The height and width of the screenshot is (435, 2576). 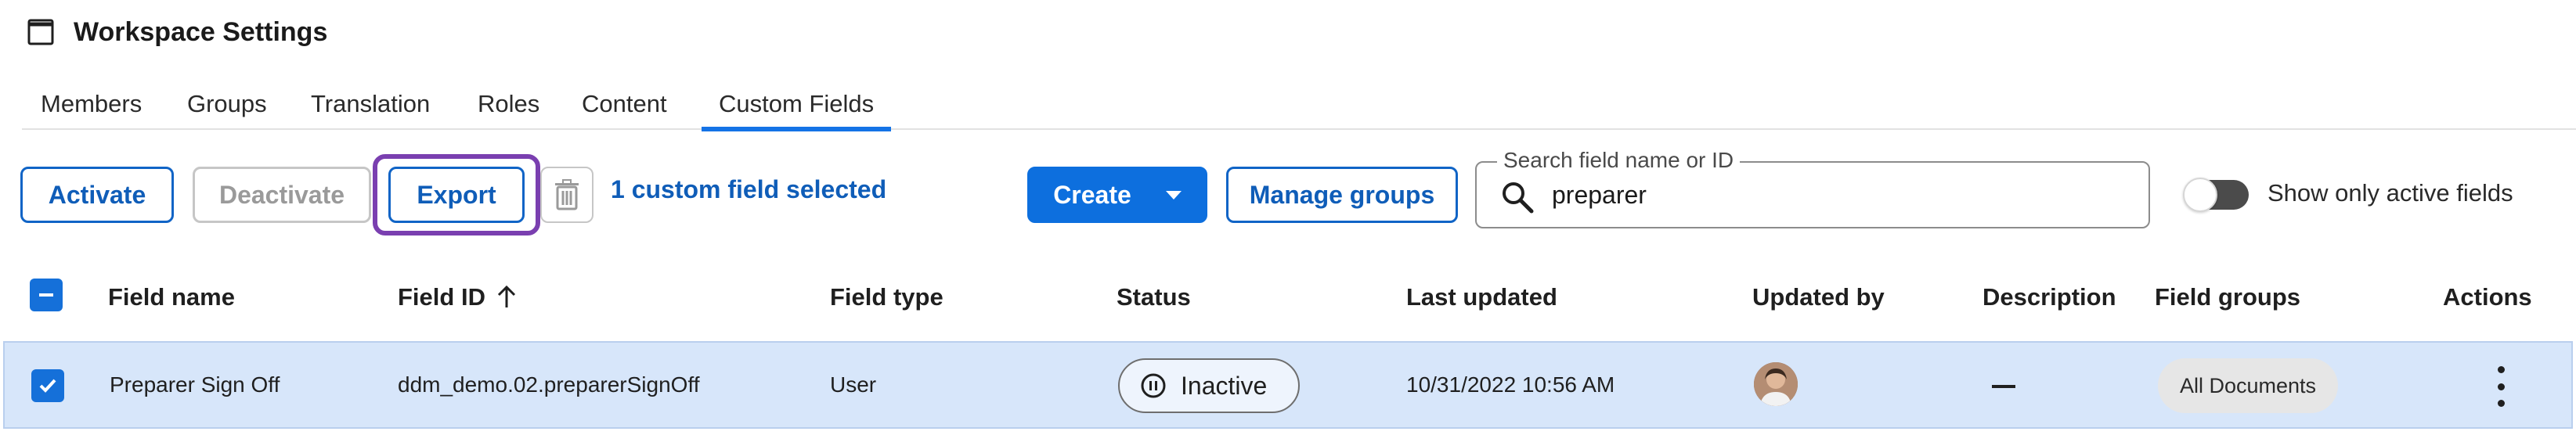 I want to click on pause-circle-icon, so click(x=1153, y=385).